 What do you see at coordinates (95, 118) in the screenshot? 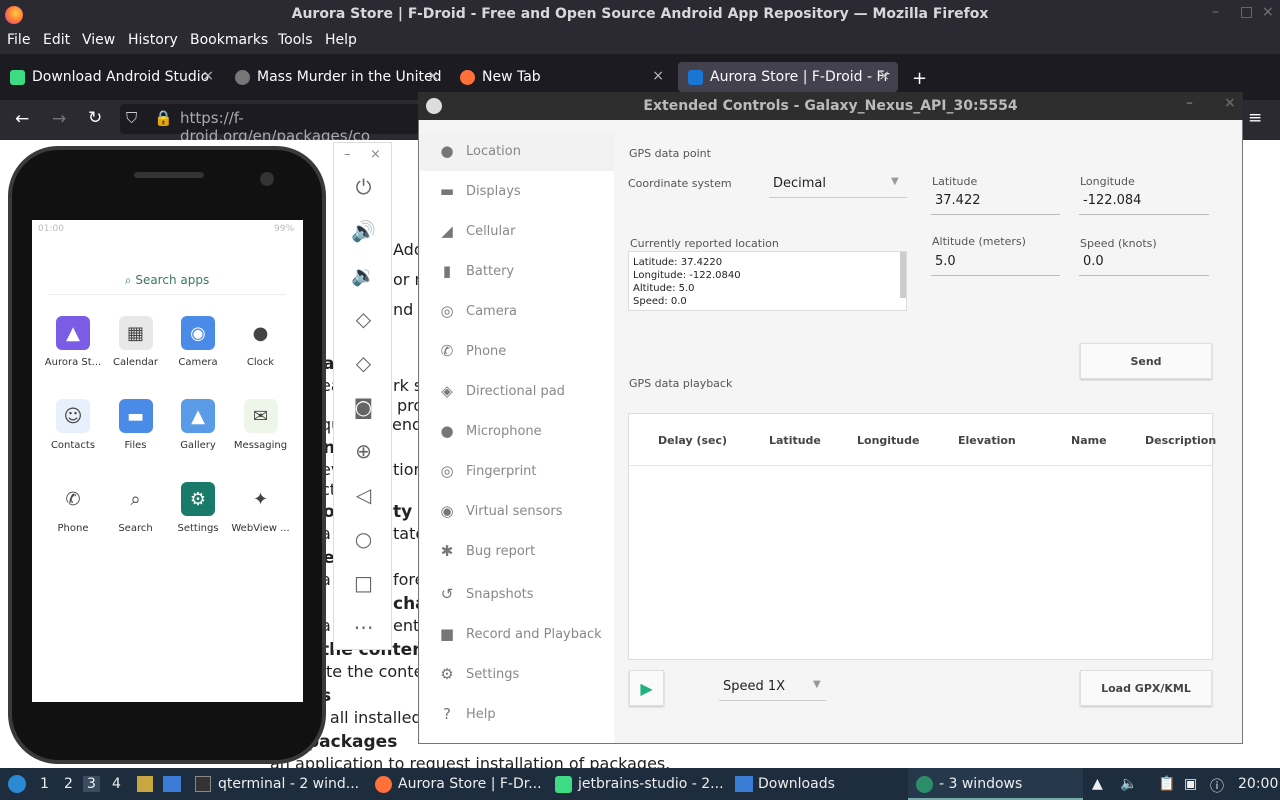
I see `reload-icon: ↻` at bounding box center [95, 118].